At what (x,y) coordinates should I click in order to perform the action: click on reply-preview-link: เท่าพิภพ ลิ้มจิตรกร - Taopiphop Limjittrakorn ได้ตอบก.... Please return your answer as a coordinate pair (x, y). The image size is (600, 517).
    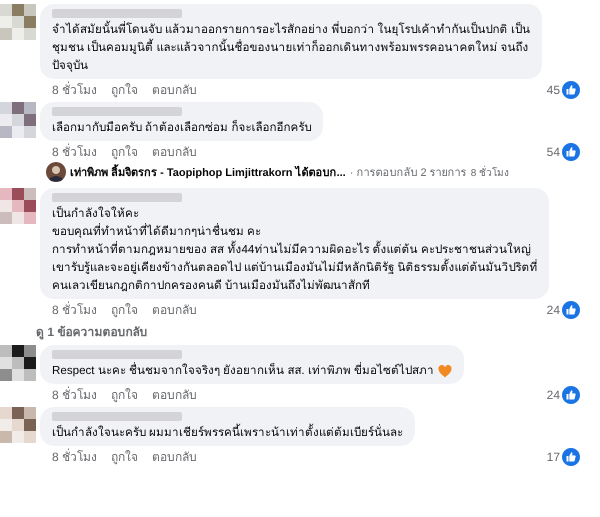
    Looking at the image, I should click on (208, 172).